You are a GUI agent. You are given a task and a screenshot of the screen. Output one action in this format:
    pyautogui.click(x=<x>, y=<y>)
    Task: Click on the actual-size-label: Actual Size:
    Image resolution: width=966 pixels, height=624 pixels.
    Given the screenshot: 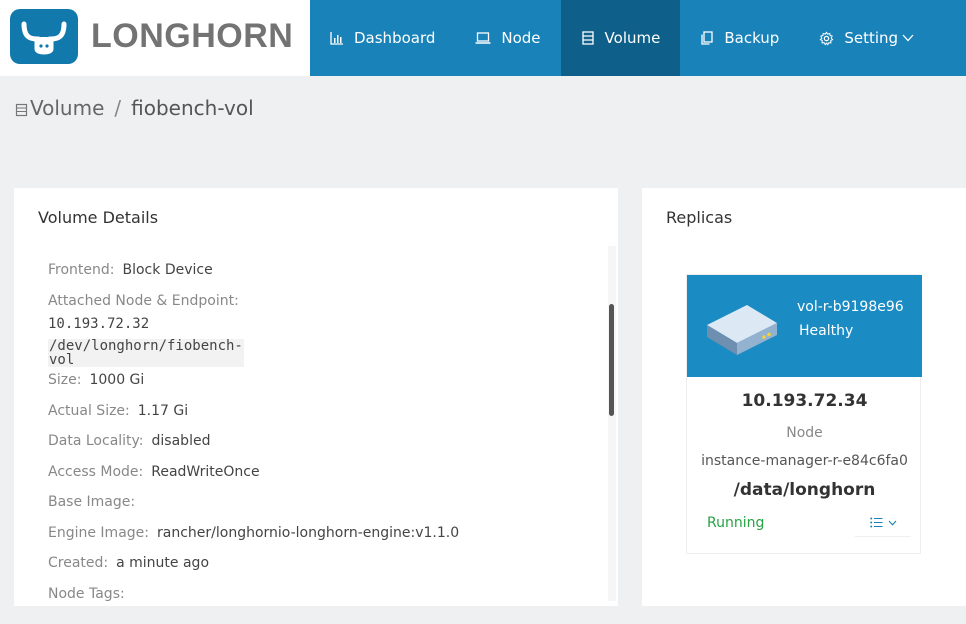 What is the action you would take?
    pyautogui.click(x=89, y=411)
    